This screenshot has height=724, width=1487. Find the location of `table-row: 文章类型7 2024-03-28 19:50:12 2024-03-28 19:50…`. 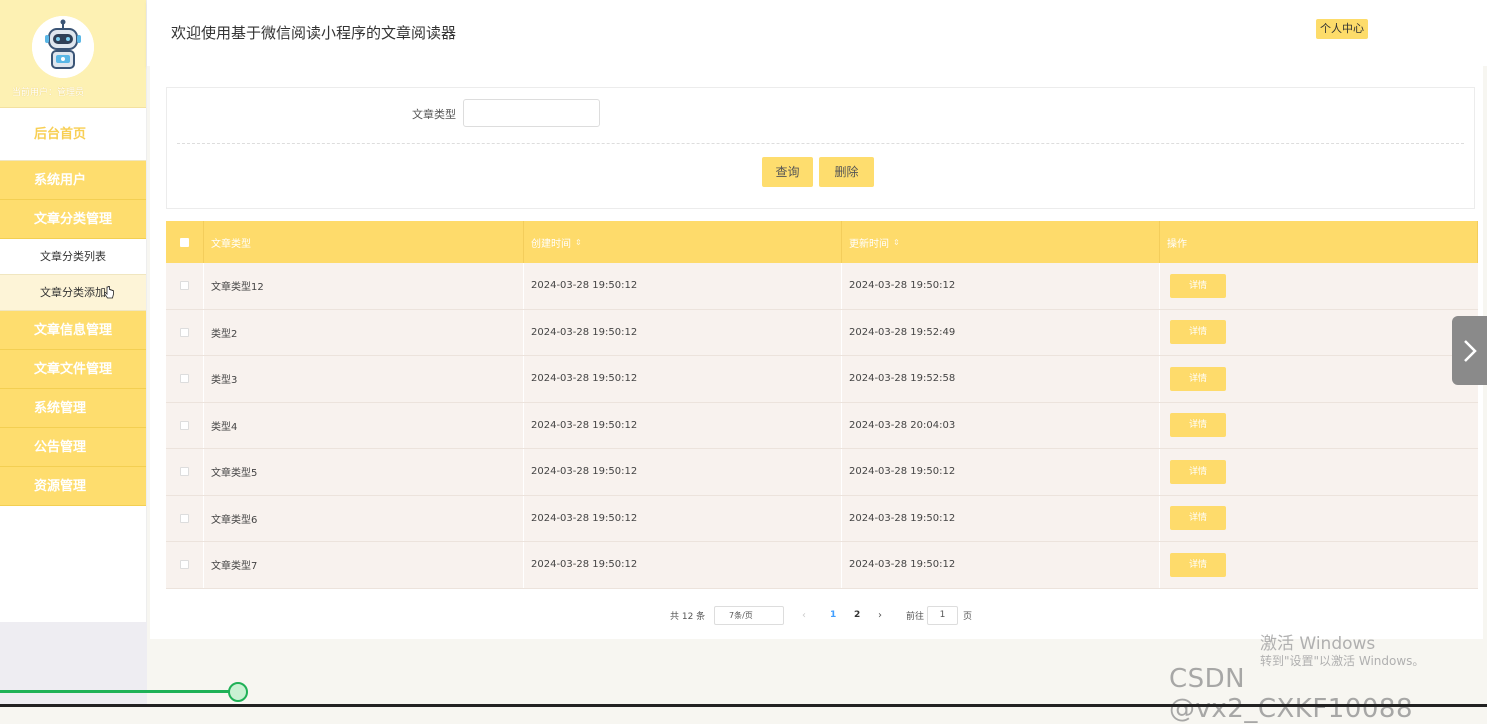

table-row: 文章类型7 2024-03-28 19:50:12 2024-03-28 19:50… is located at coordinates (822, 565).